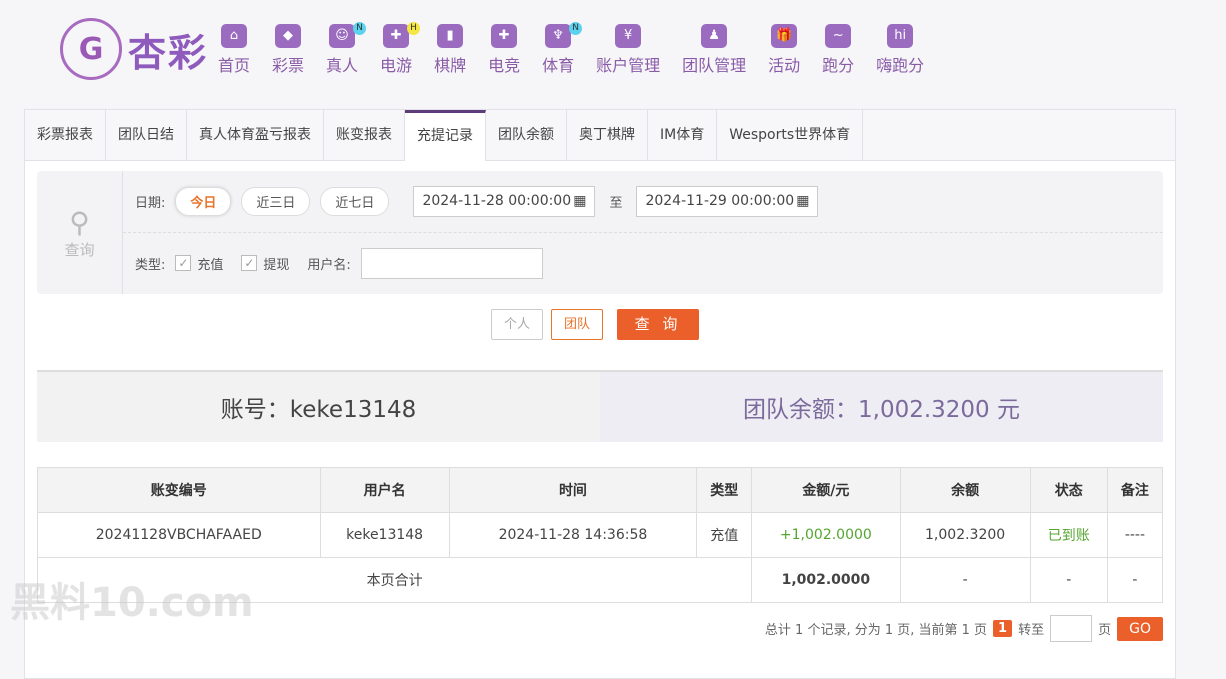 The height and width of the screenshot is (679, 1226). I want to click on nav-icon: hi, so click(900, 36).